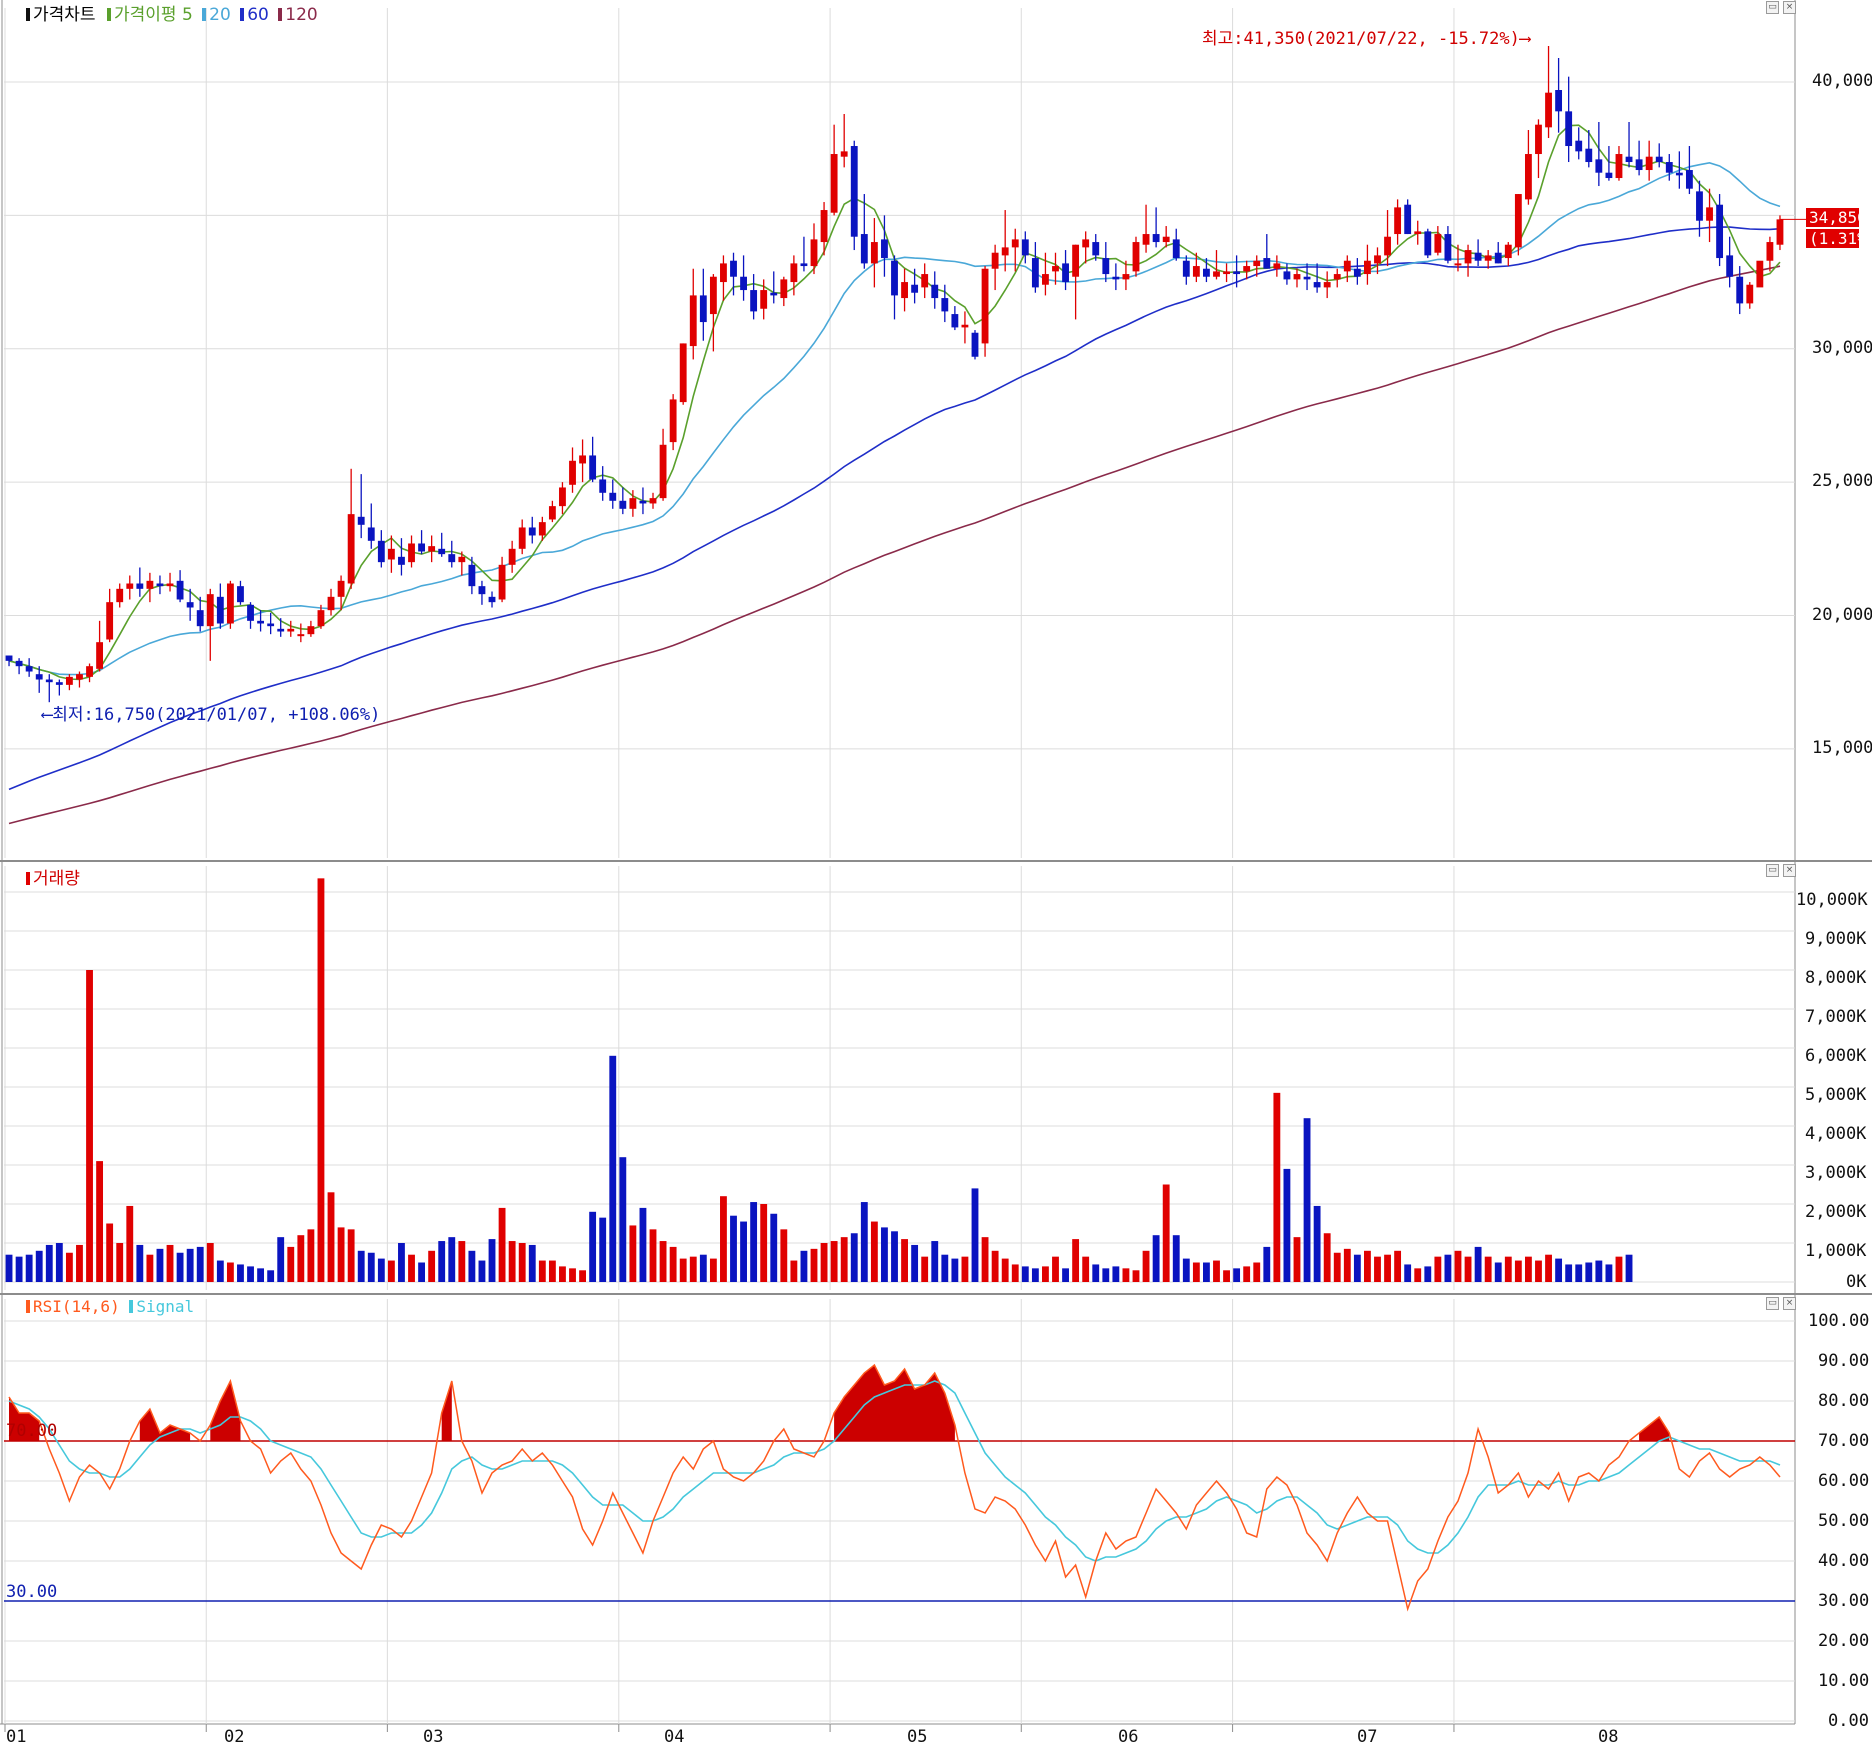 The image size is (1872, 1750). What do you see at coordinates (1842, 348) in the screenshot?
I see `price-y-tick: 30,000` at bounding box center [1842, 348].